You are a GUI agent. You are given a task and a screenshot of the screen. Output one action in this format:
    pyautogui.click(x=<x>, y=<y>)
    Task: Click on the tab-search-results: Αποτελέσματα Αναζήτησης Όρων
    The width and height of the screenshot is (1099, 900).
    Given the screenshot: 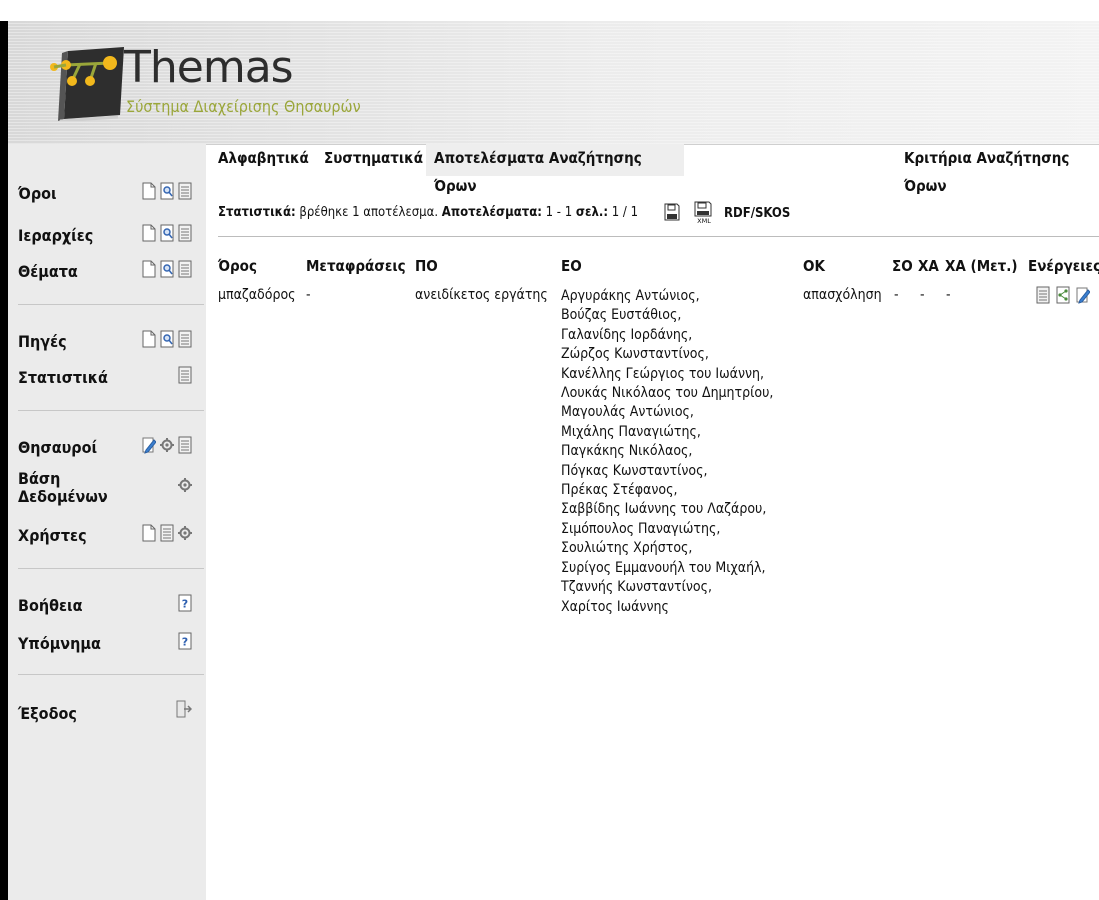 What is the action you would take?
    pyautogui.click(x=555, y=169)
    